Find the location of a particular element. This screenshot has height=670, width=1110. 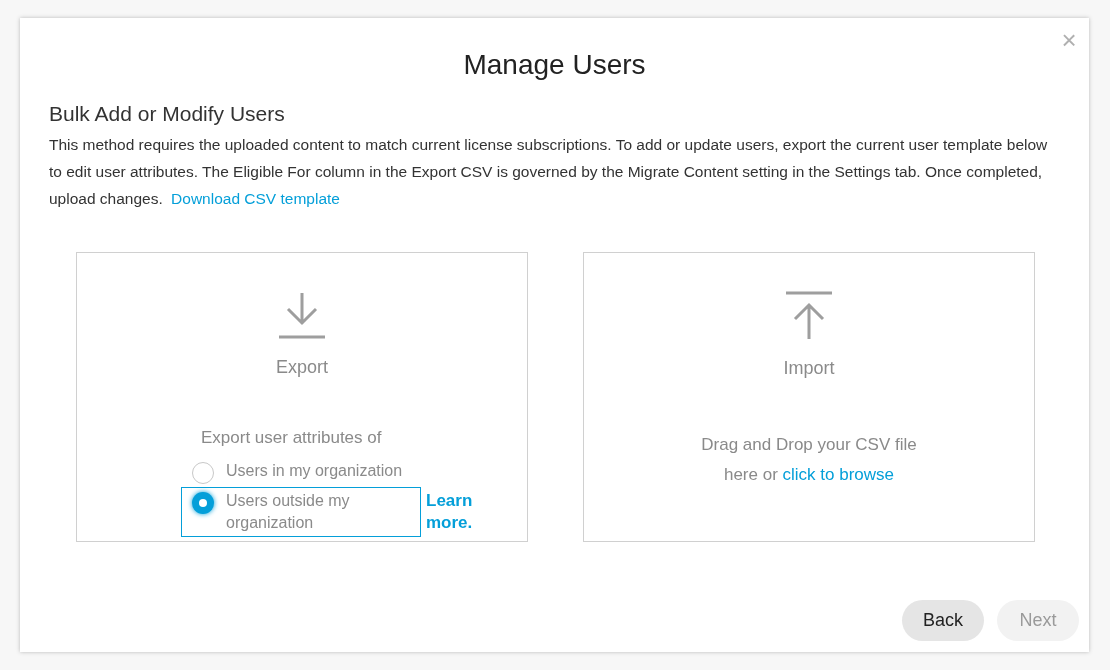

dialog-title: Manage Users is located at coordinates (554, 65).